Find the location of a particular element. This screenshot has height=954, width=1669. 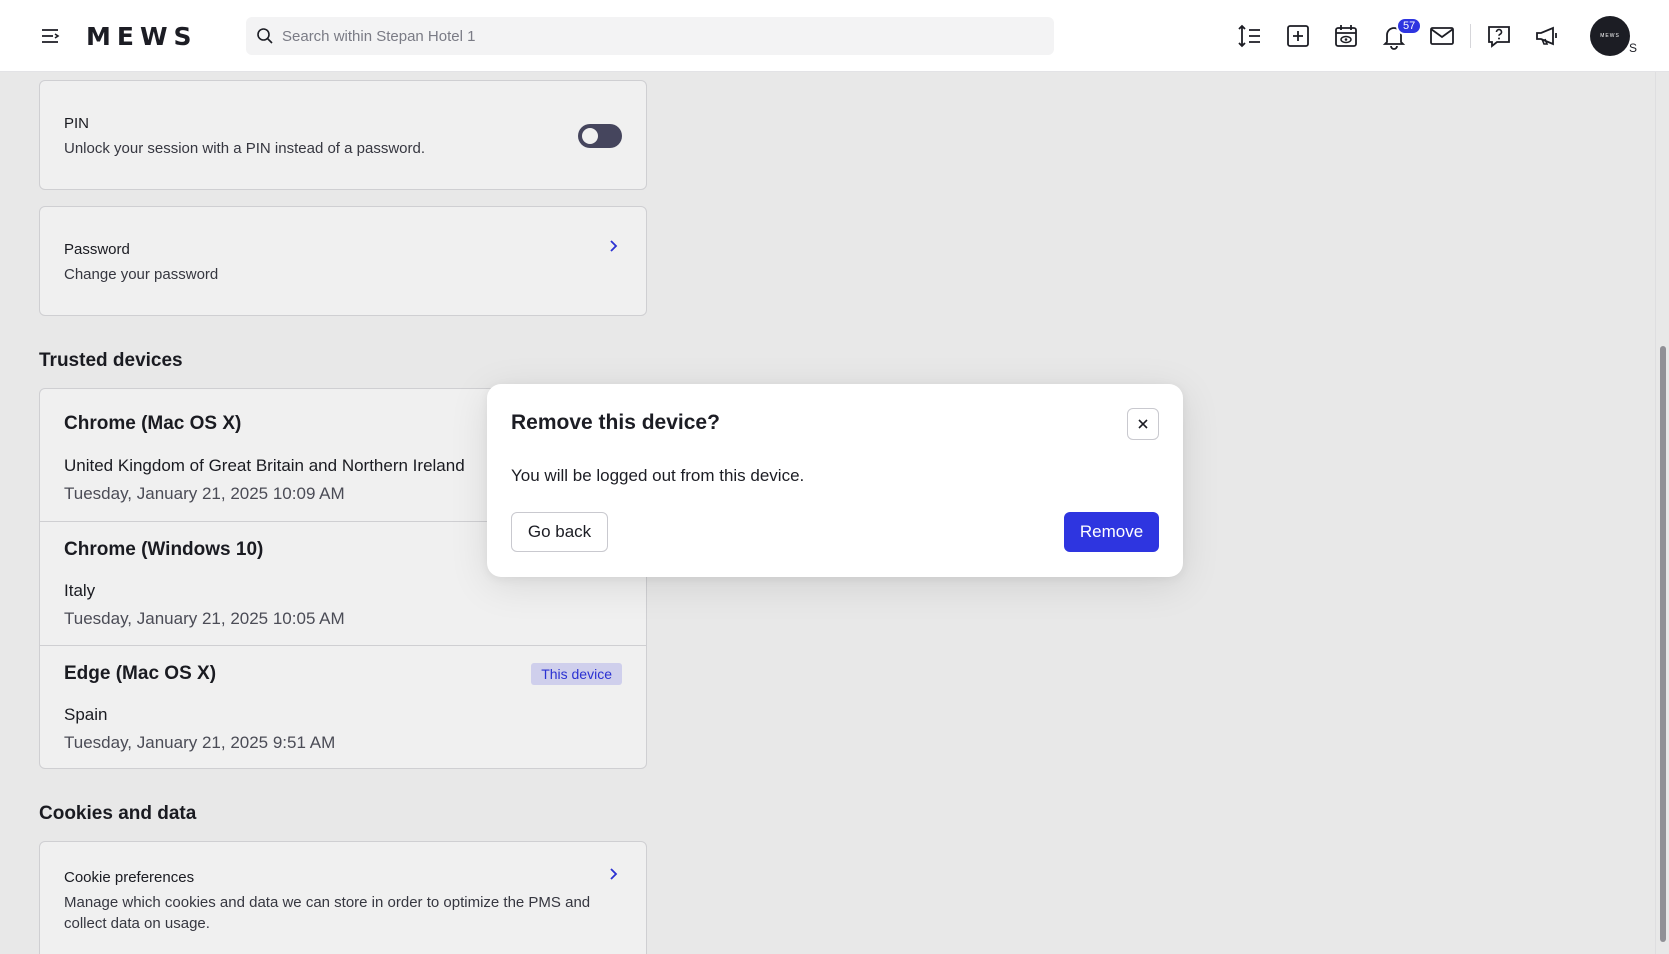

close-icon is located at coordinates (1143, 424).